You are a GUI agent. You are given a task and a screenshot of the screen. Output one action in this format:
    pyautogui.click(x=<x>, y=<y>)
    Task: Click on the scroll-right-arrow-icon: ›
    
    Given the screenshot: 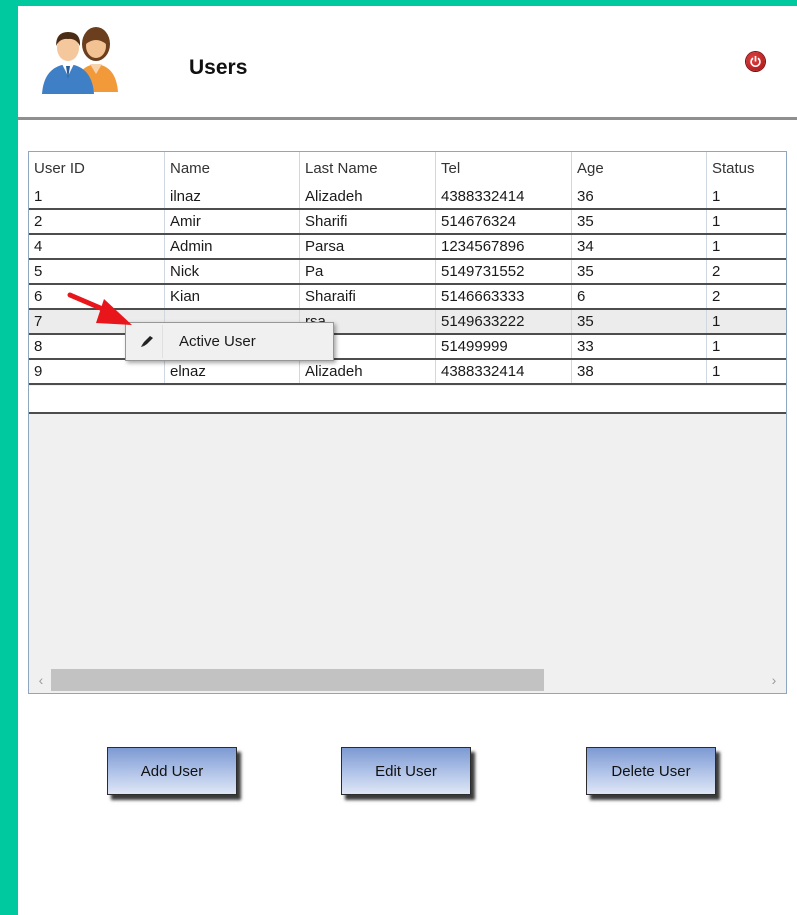 What is the action you would take?
    pyautogui.click(x=774, y=680)
    